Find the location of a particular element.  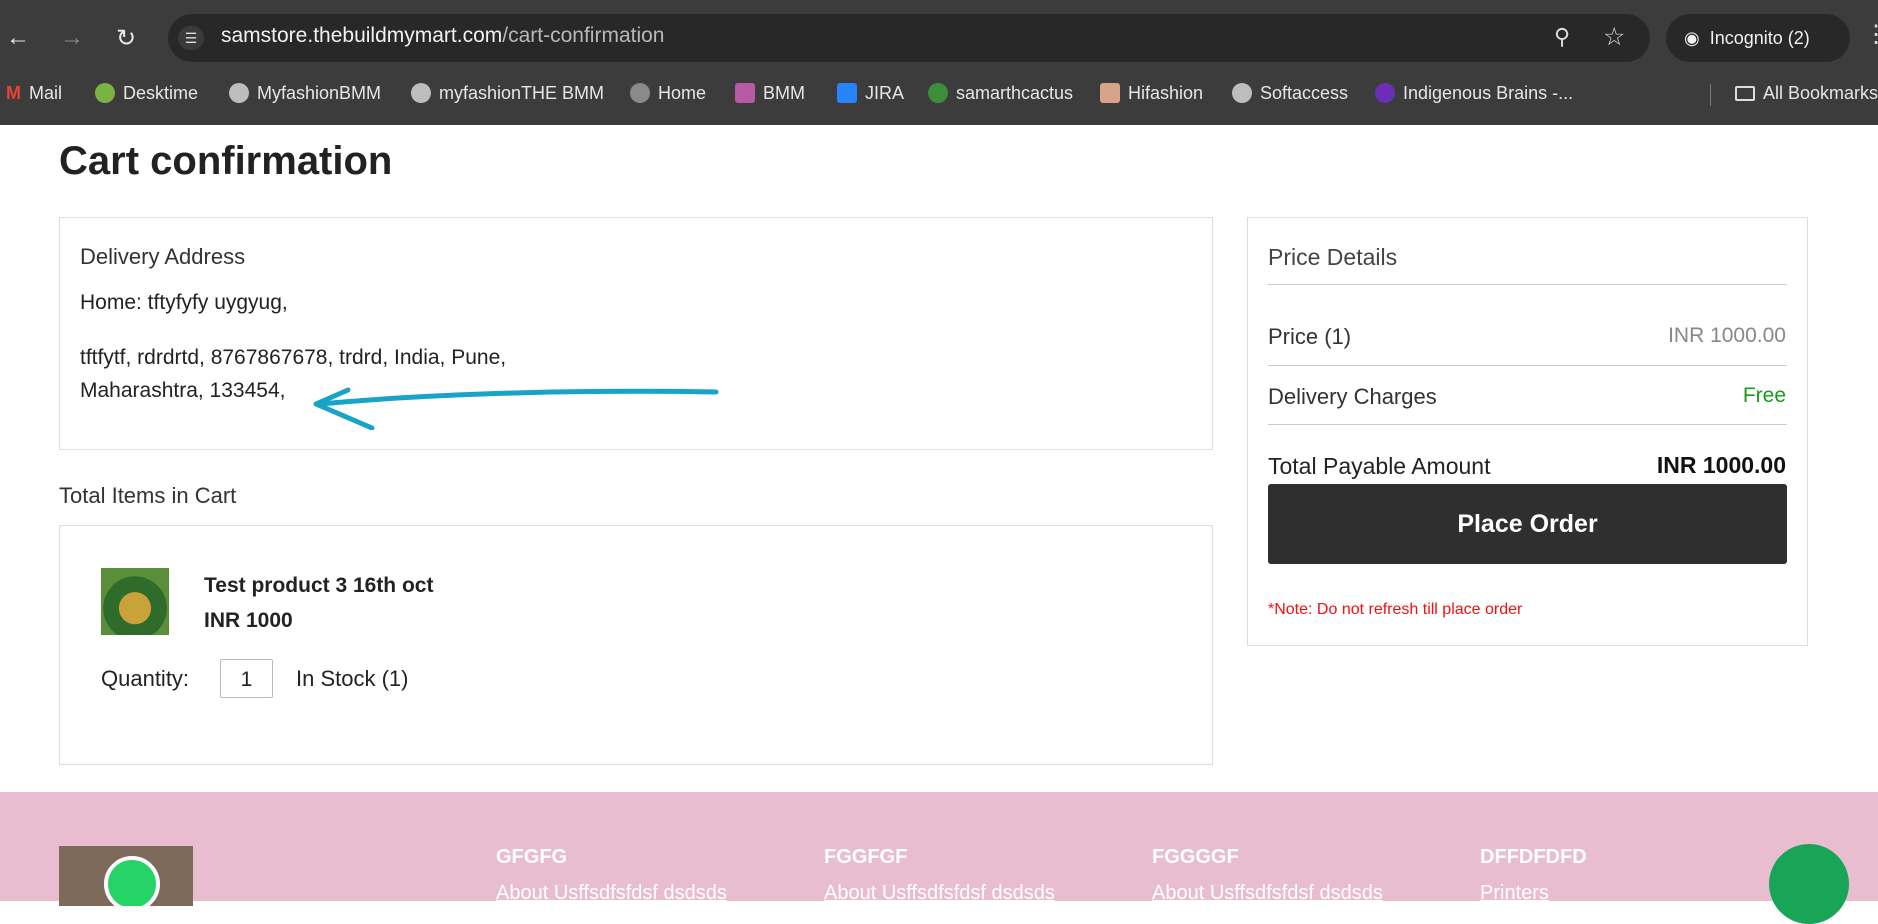

bookmark-label: Home is located at coordinates (682, 92).